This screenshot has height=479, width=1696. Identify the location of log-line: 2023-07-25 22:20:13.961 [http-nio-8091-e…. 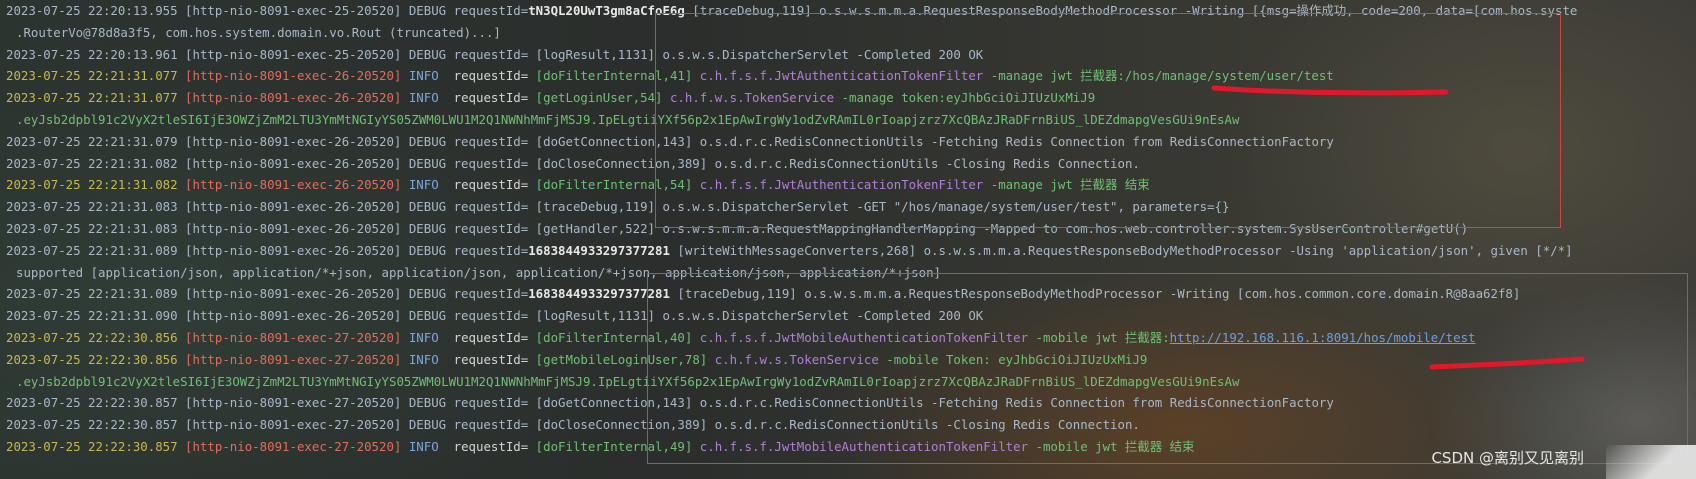
(851, 55).